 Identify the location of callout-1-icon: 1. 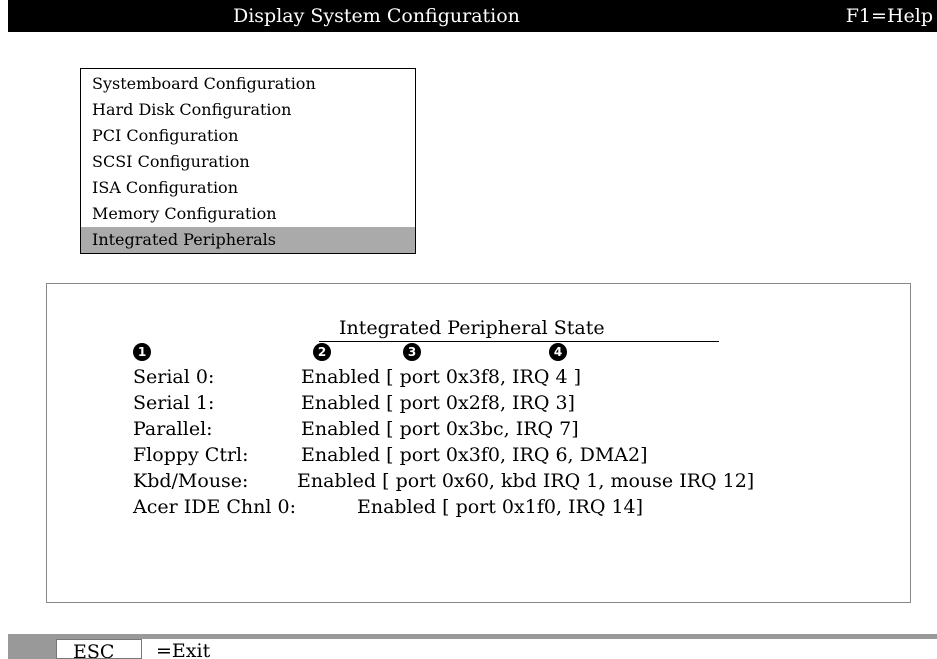
(142, 352).